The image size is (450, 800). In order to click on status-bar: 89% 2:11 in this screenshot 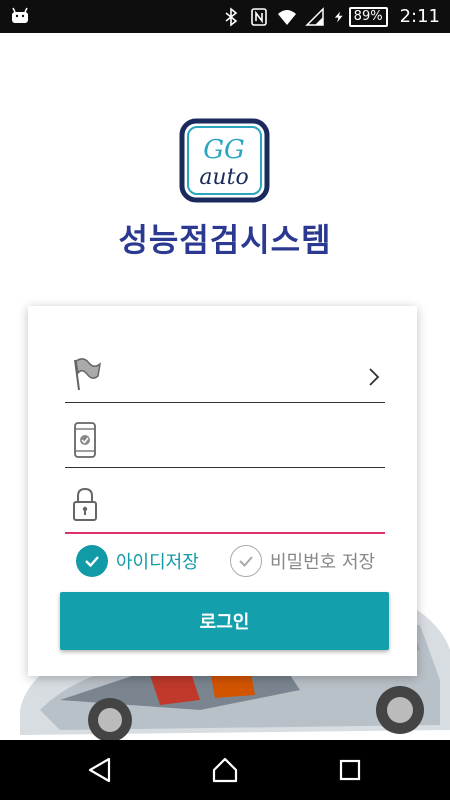, I will do `click(225, 16)`.